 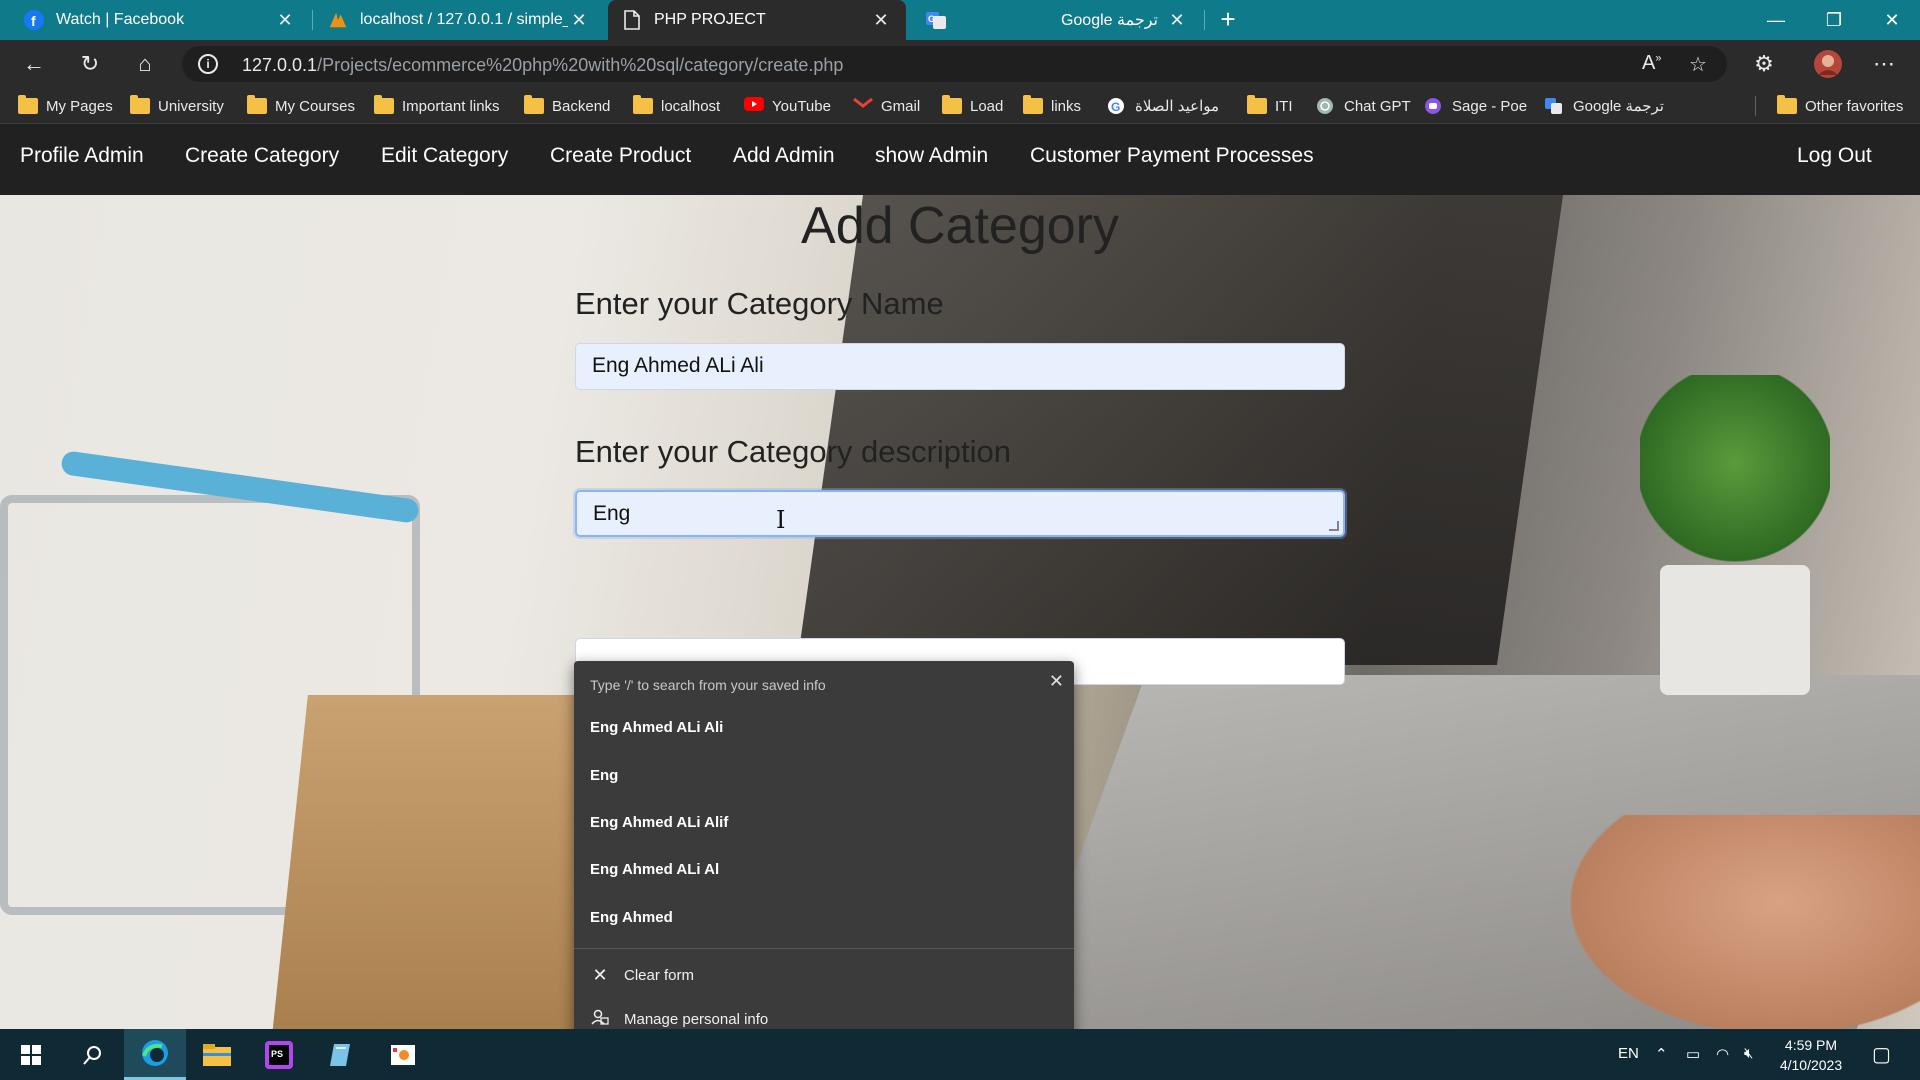 I want to click on close-window-icon: ✕, so click(x=1892, y=20).